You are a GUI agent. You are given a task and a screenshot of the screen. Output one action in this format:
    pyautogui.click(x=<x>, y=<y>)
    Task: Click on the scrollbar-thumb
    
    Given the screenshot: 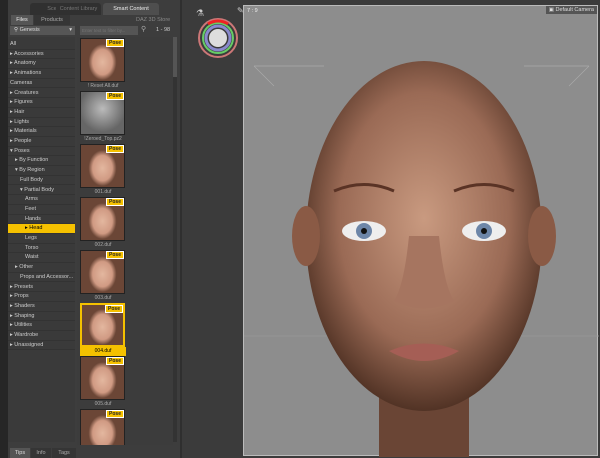 What is the action you would take?
    pyautogui.click(x=175, y=57)
    